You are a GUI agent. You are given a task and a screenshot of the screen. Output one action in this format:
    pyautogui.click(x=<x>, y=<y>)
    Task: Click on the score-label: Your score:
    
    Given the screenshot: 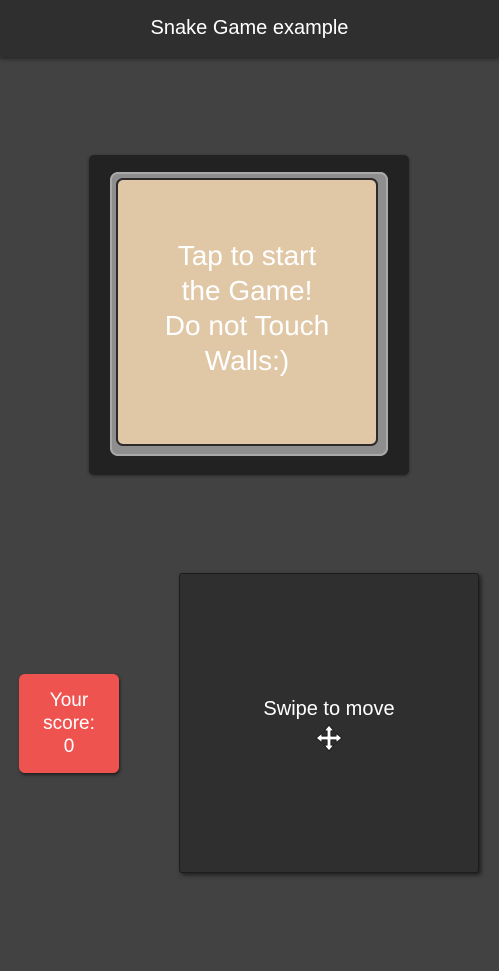 What is the action you would take?
    pyautogui.click(x=69, y=712)
    